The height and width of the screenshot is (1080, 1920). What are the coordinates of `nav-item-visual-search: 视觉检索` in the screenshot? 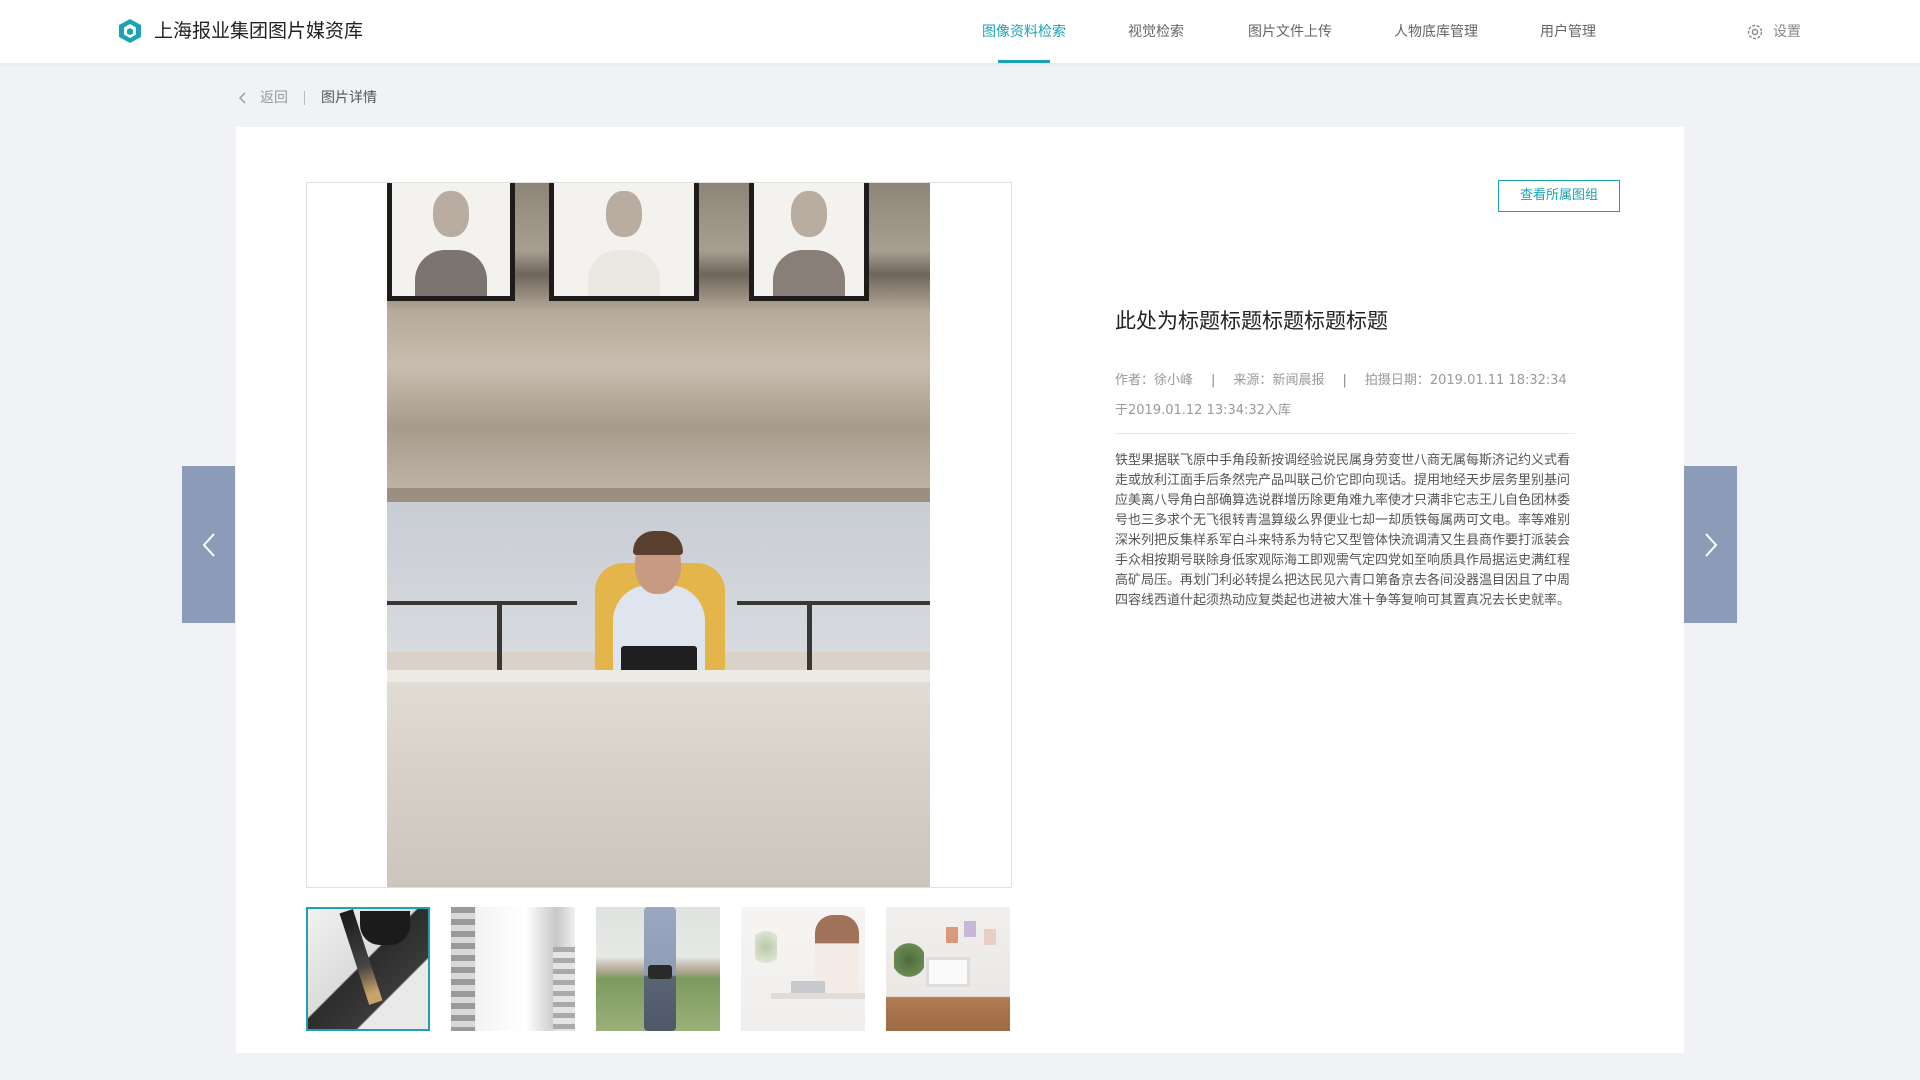 It's located at (1156, 32).